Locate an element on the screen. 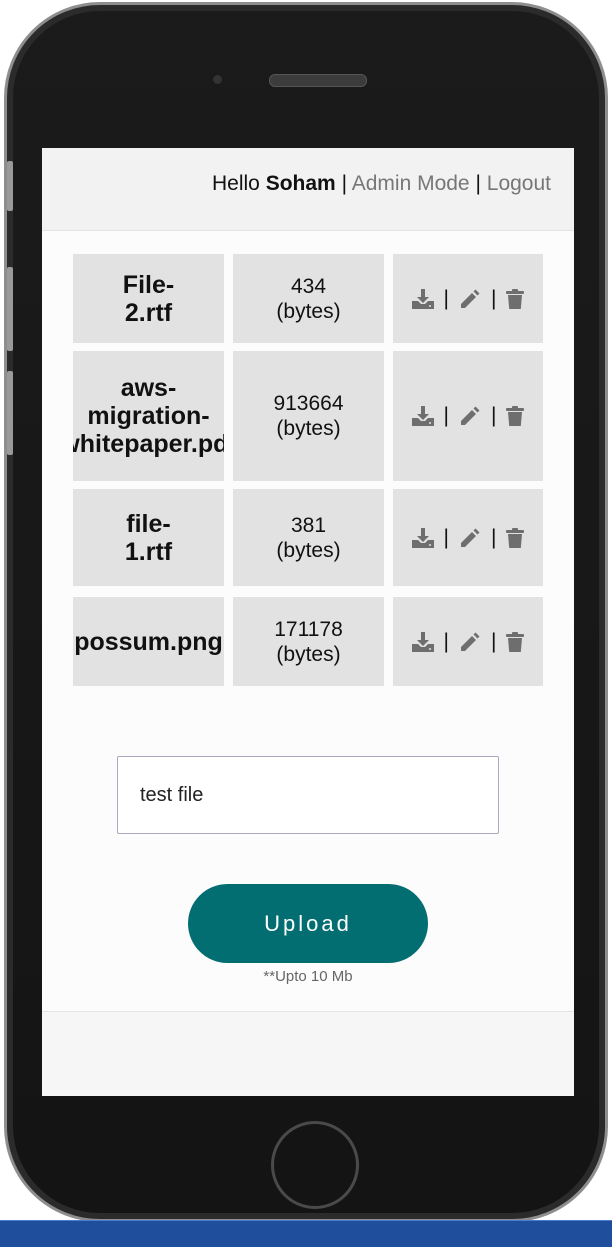  mute-switch is located at coordinates (10, 186).